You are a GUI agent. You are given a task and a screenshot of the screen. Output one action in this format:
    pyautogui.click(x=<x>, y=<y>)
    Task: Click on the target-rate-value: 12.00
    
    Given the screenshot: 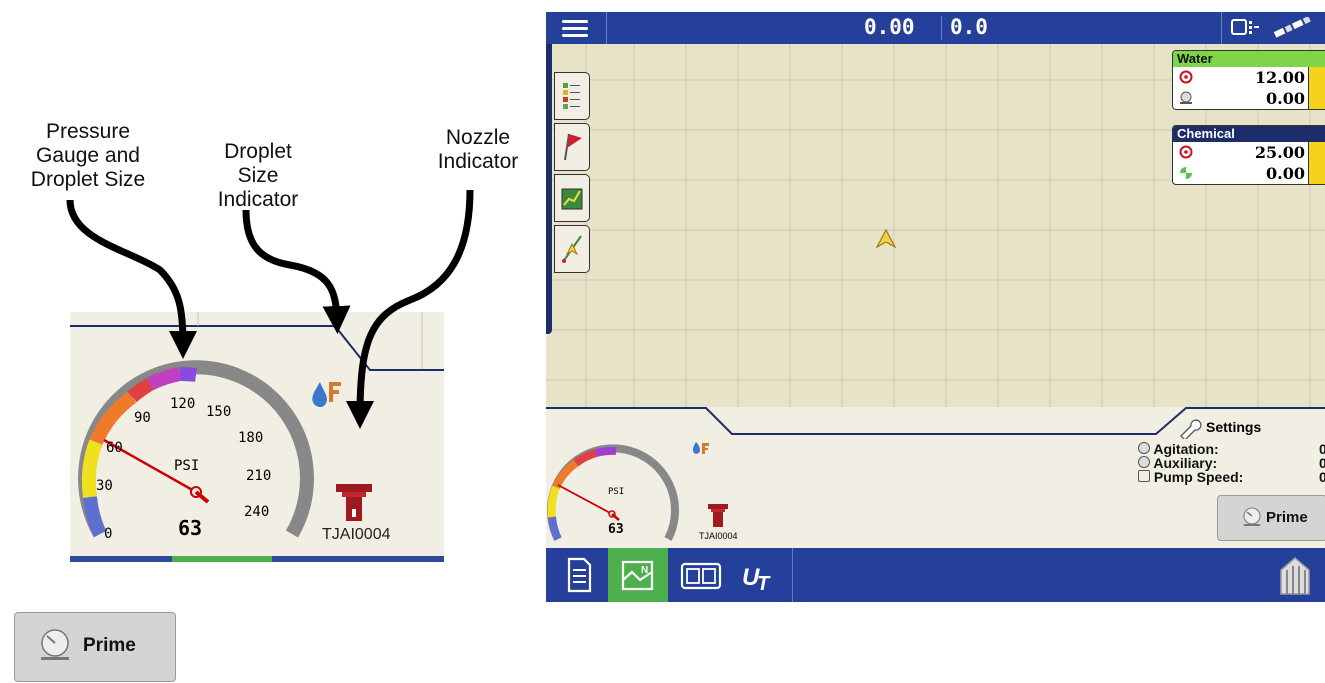 What is the action you would take?
    pyautogui.click(x=1279, y=77)
    